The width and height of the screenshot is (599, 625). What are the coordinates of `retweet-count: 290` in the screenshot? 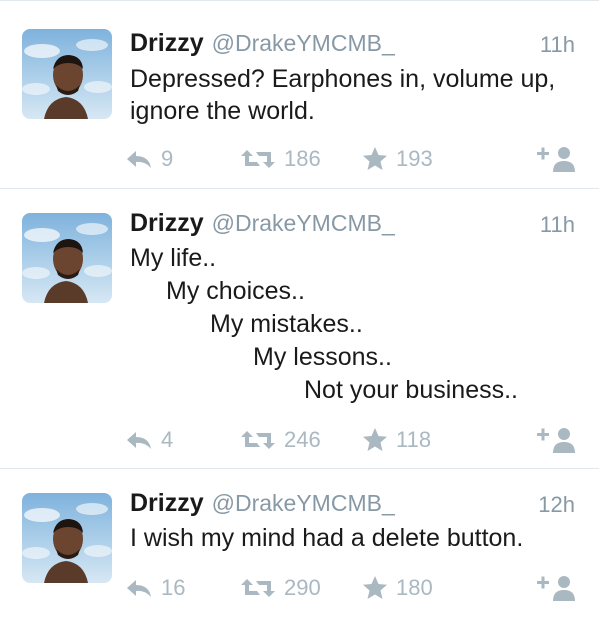 It's located at (302, 587).